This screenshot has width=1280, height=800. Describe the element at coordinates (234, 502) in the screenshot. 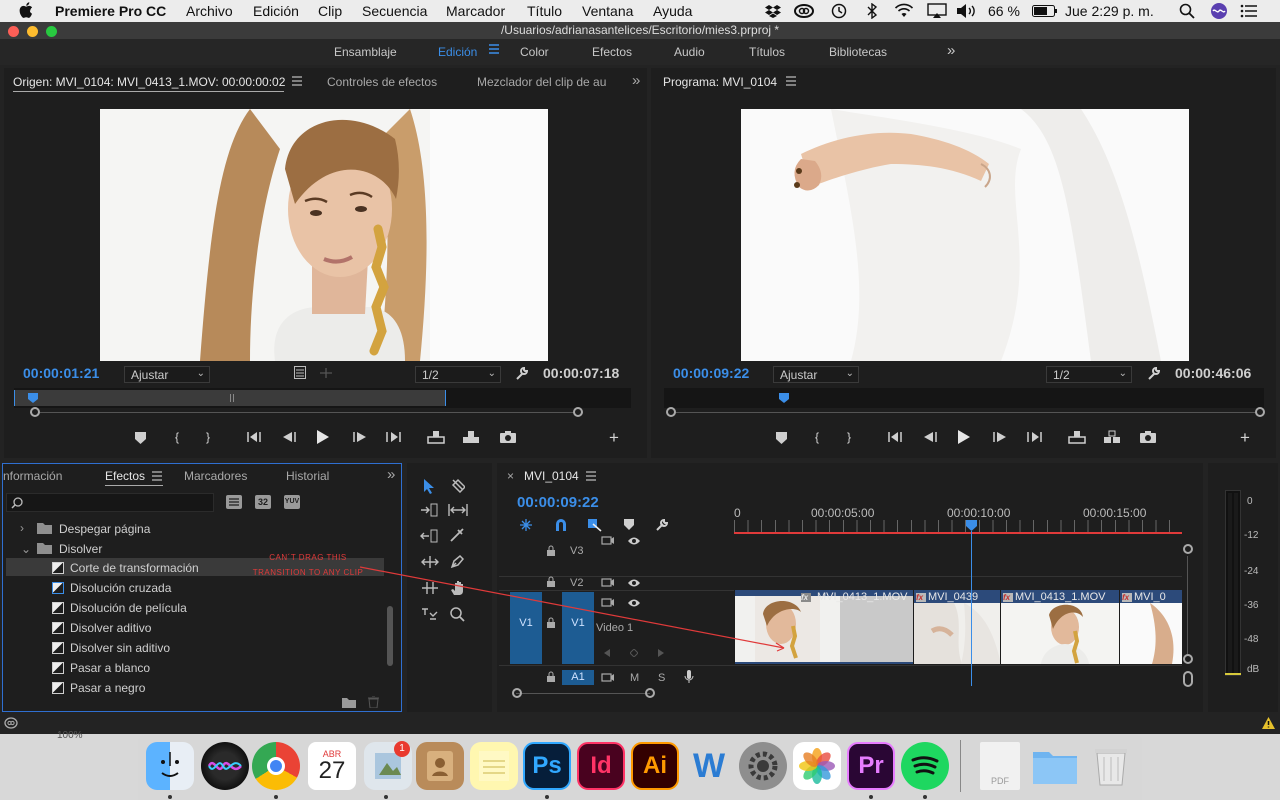

I see `accelerated-effects-icon` at that location.